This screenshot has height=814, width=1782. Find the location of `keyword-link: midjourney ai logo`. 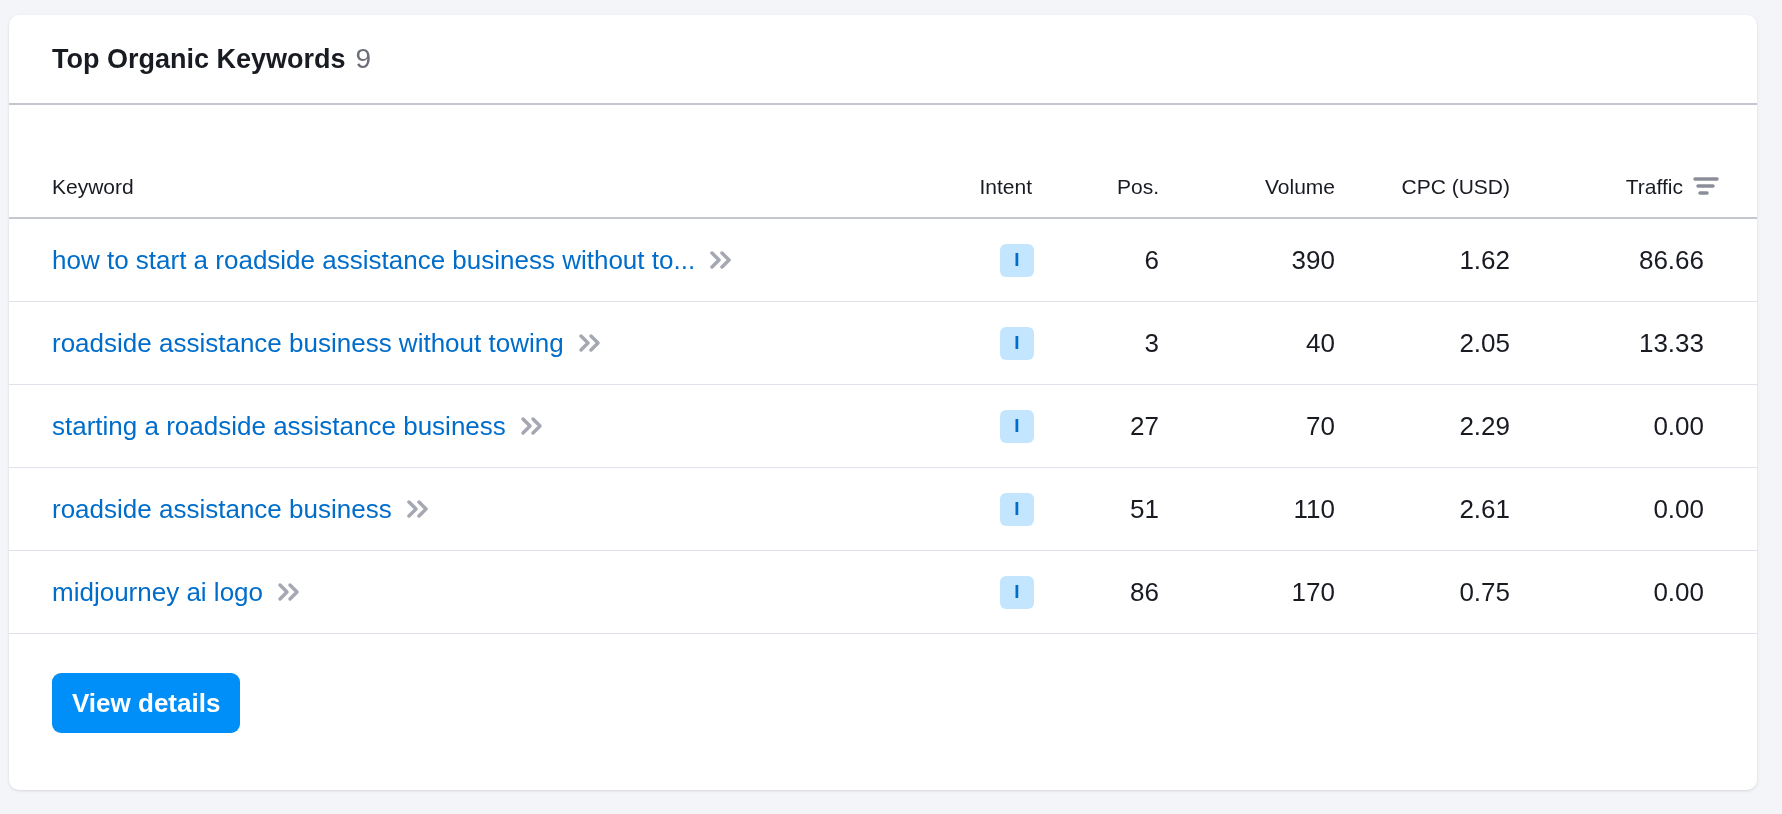

keyword-link: midjourney ai logo is located at coordinates (157, 592).